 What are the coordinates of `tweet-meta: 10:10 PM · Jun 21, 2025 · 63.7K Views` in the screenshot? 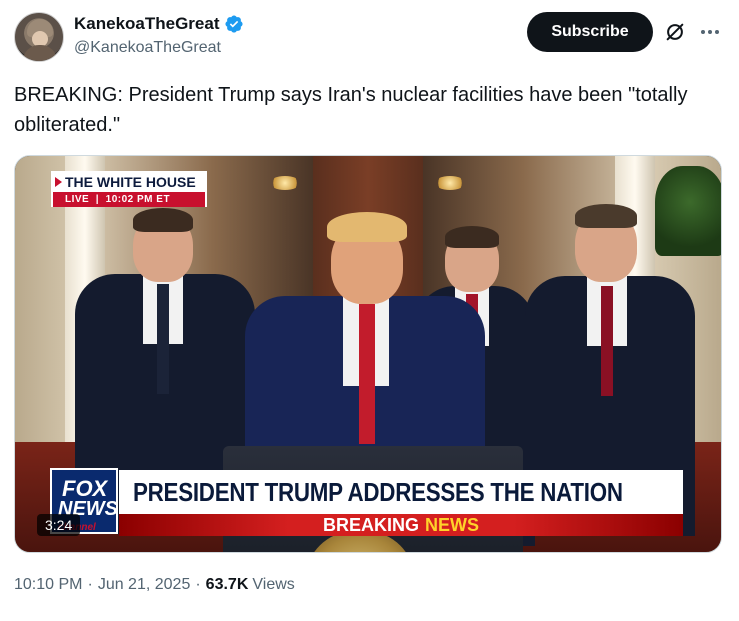 It's located at (154, 585).